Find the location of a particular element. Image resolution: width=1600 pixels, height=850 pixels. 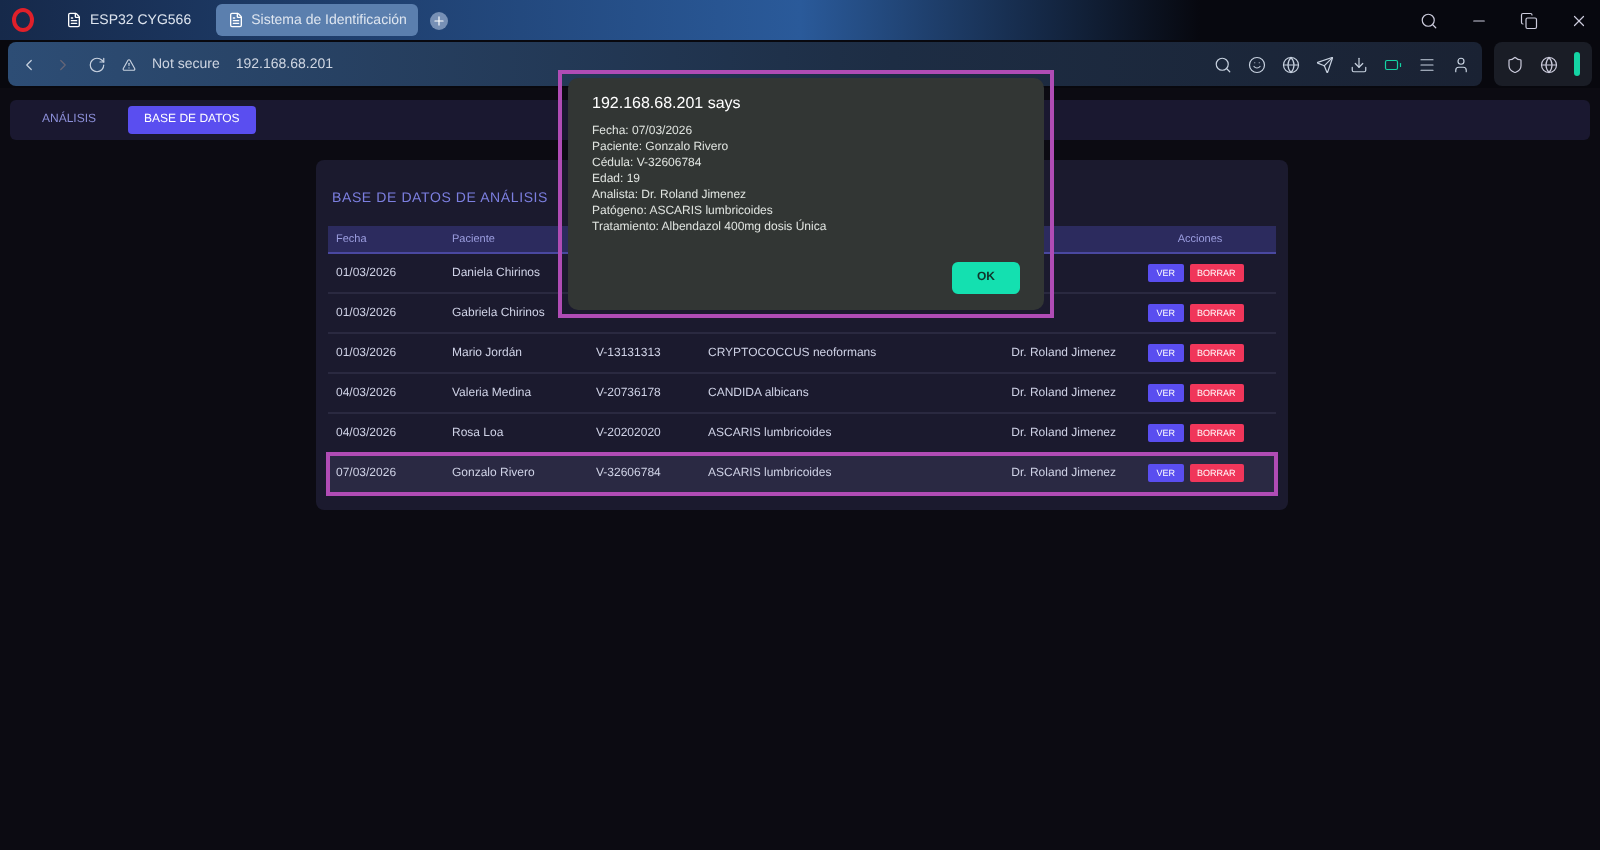

browser-logo-icon is located at coordinates (23, 20).